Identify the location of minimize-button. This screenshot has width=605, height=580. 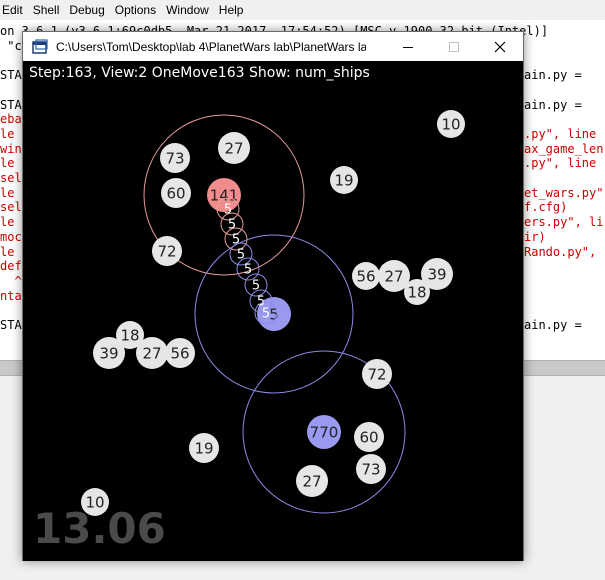
(408, 46).